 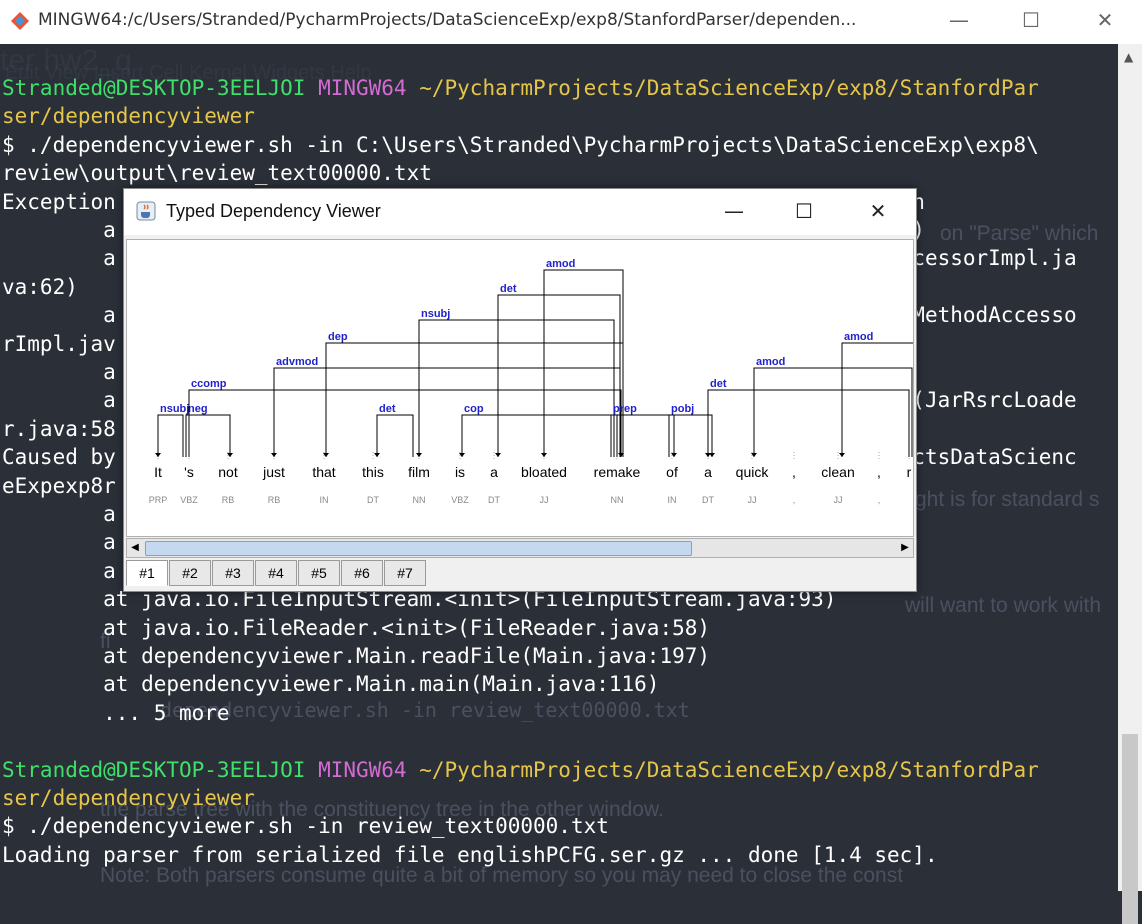 I want to click on terminal-line: review\output\review_text00000.txt, so click(x=217, y=173).